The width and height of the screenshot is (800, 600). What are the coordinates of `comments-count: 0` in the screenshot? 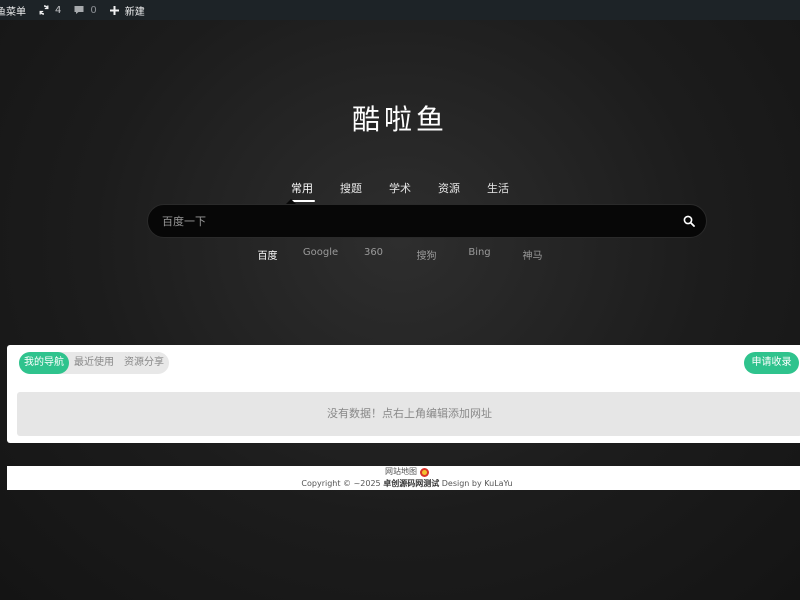 It's located at (93, 10).